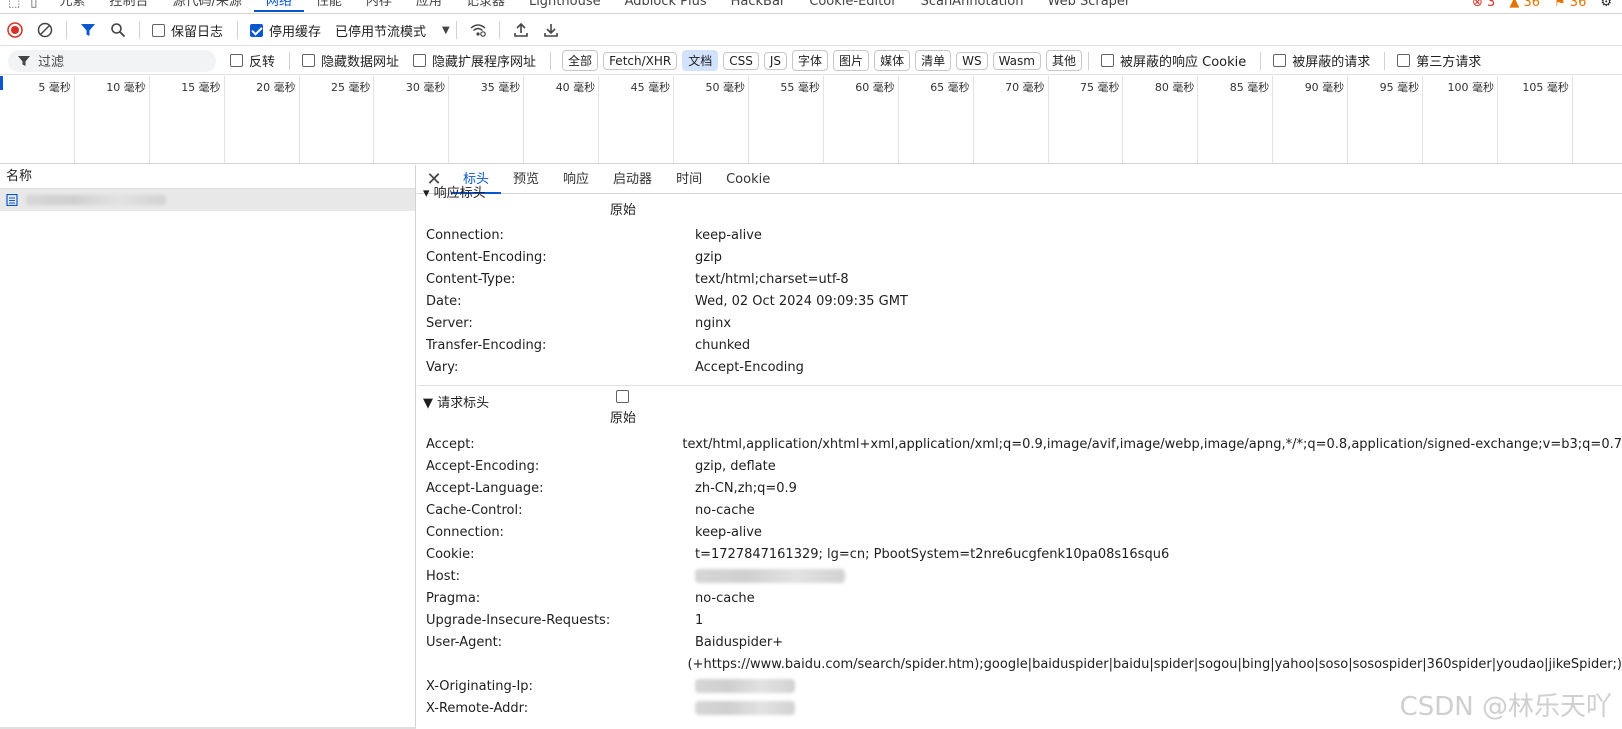 This screenshot has height=729, width=1622. I want to click on timeline-tick: 10 毫秒, so click(112, 119).